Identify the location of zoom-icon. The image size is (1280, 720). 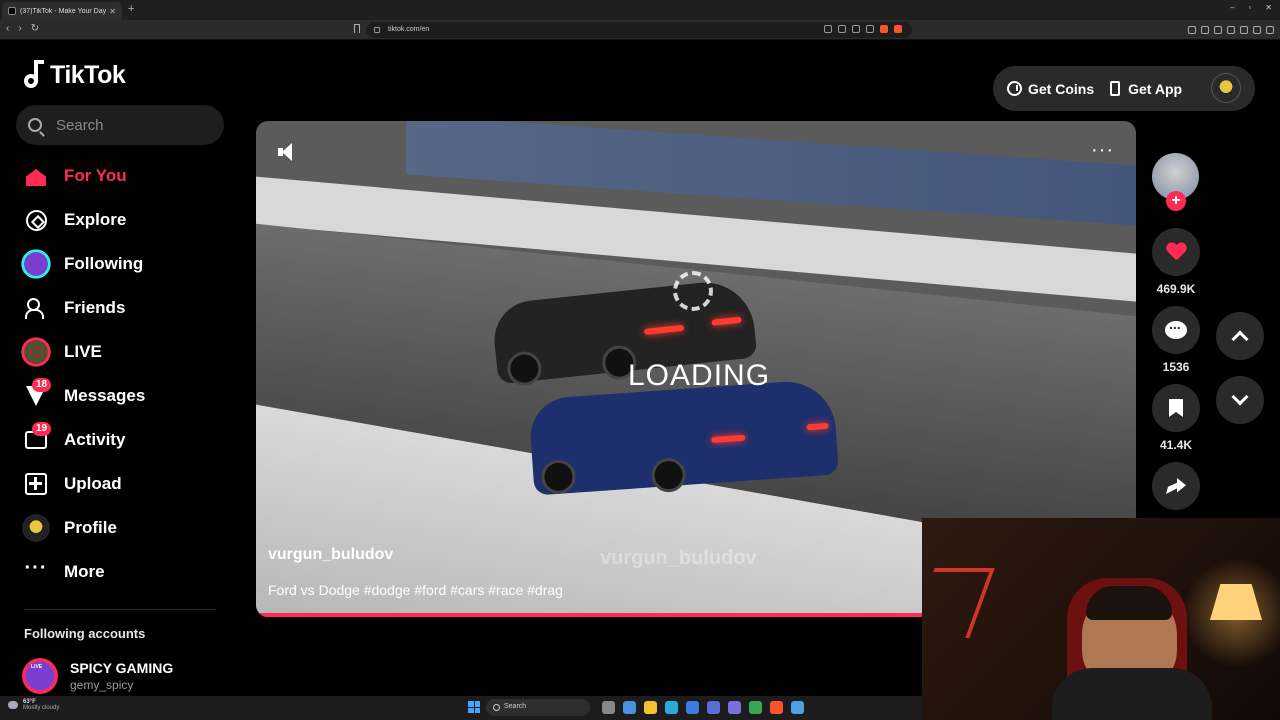
(842, 29).